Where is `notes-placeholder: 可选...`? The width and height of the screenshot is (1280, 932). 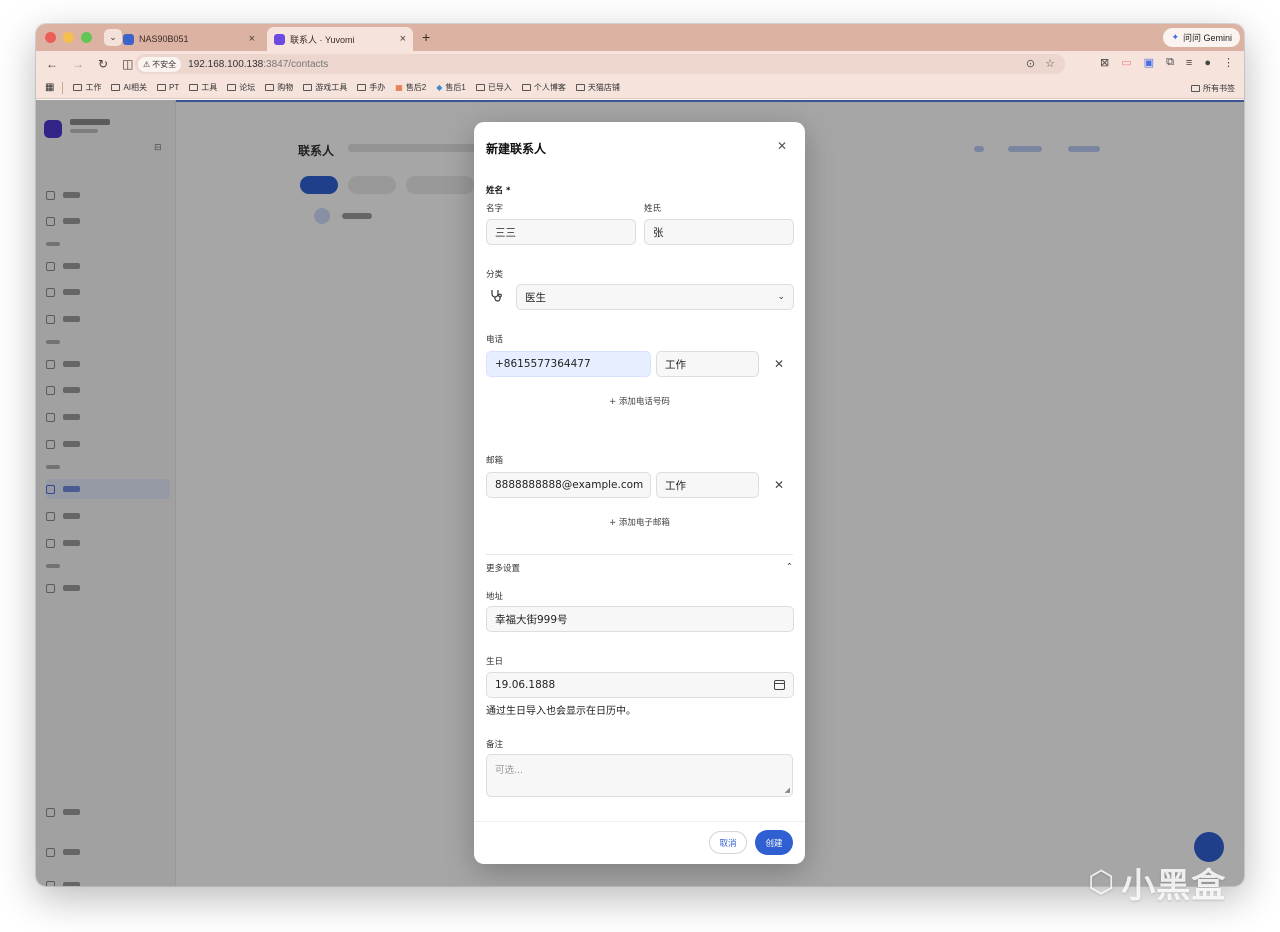 notes-placeholder: 可选... is located at coordinates (509, 770).